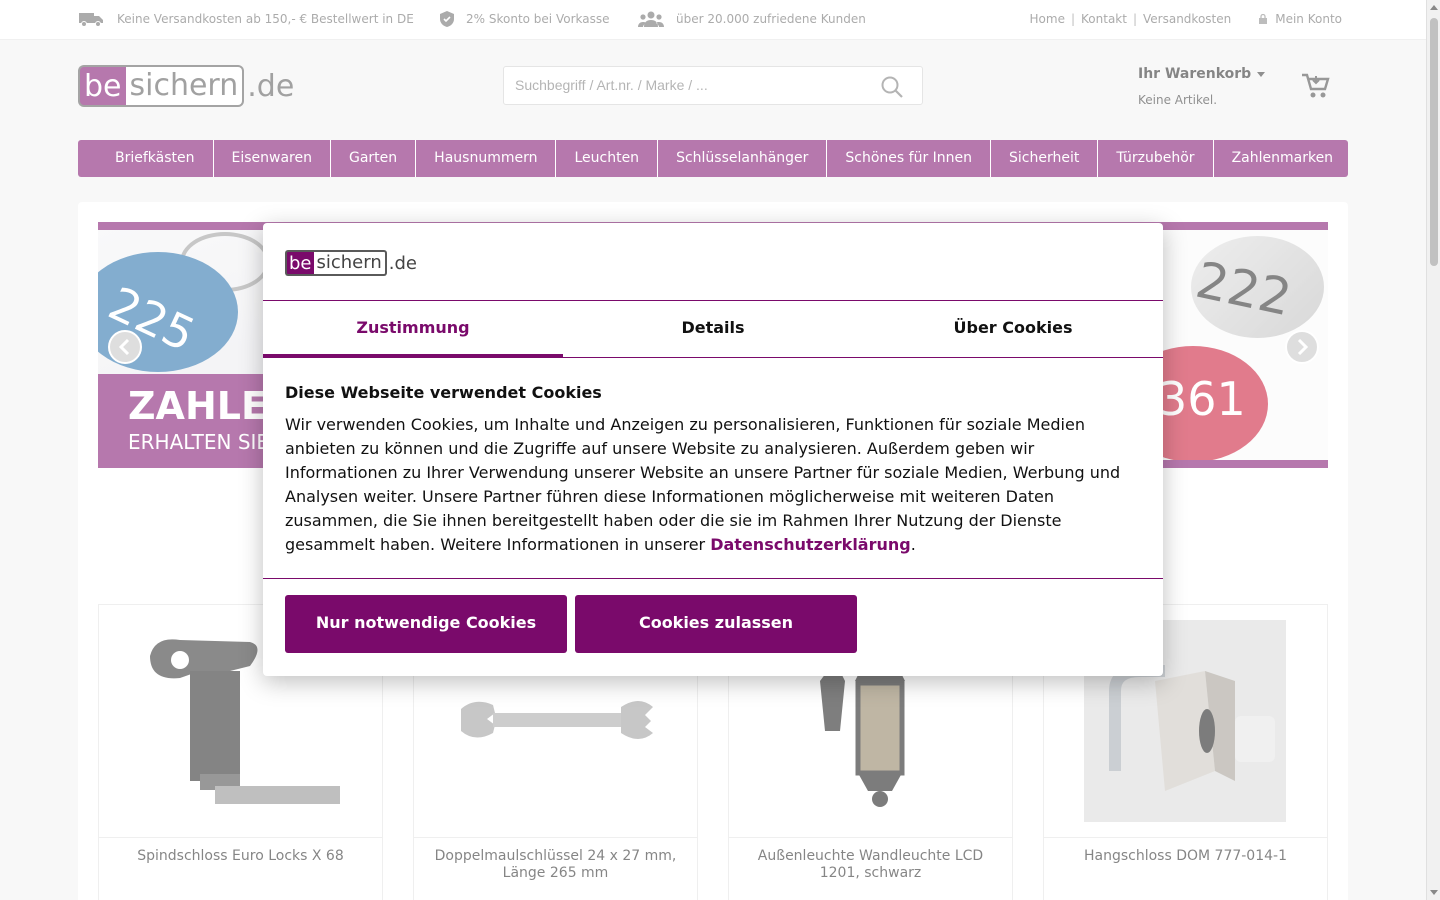 The image size is (1440, 900). Describe the element at coordinates (716, 624) in the screenshot. I see `allow-cookies-button: Cookies zulassen` at that location.